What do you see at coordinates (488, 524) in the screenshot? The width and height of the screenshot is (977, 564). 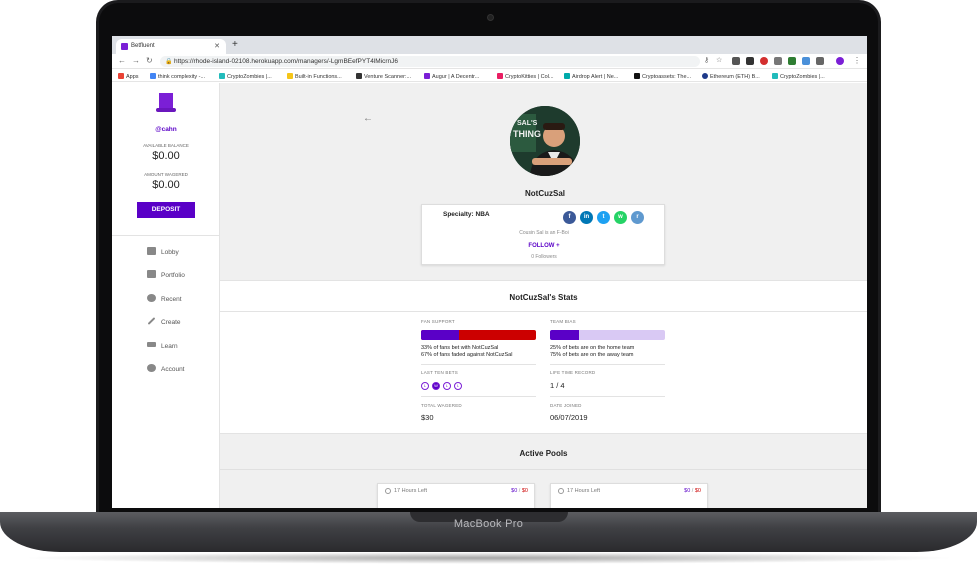 I see `device-label: MacBook Pro` at bounding box center [488, 524].